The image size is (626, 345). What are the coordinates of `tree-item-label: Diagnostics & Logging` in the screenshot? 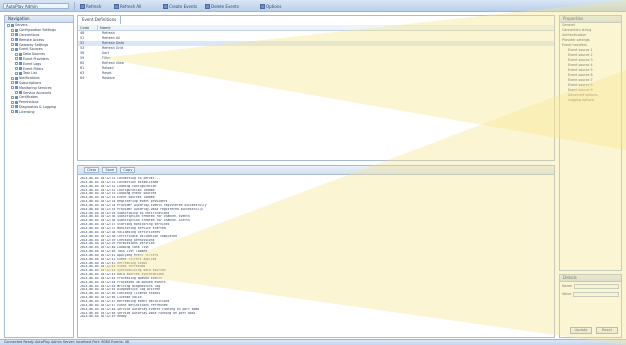 It's located at (37, 106).